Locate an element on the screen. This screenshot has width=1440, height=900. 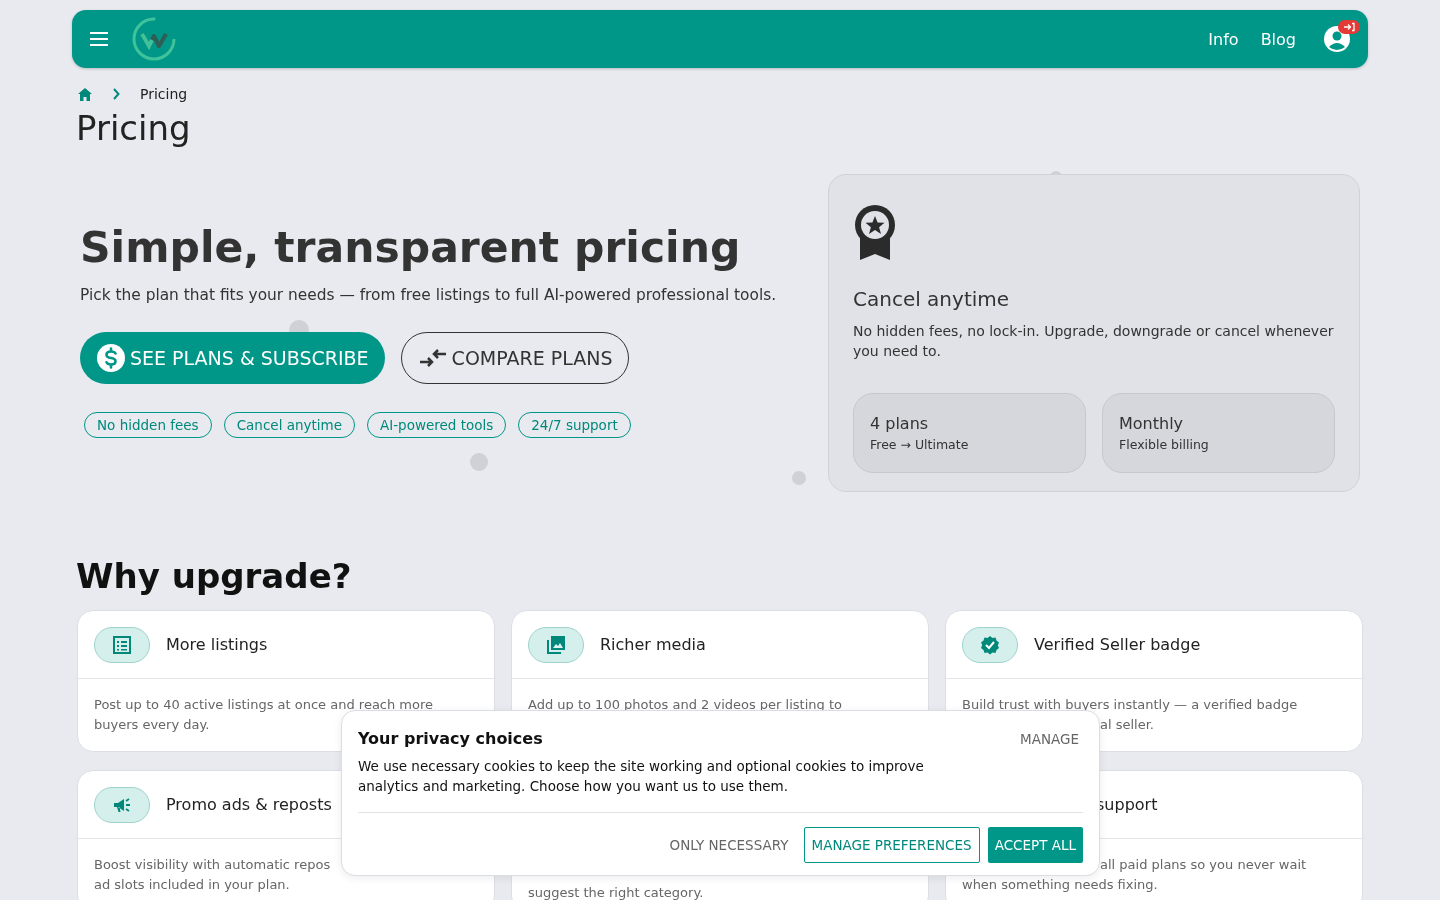
hero-subheading: Pick the plan that fits your needs — from free listings to full AI-powered professional tools. is located at coordinates (428, 295).